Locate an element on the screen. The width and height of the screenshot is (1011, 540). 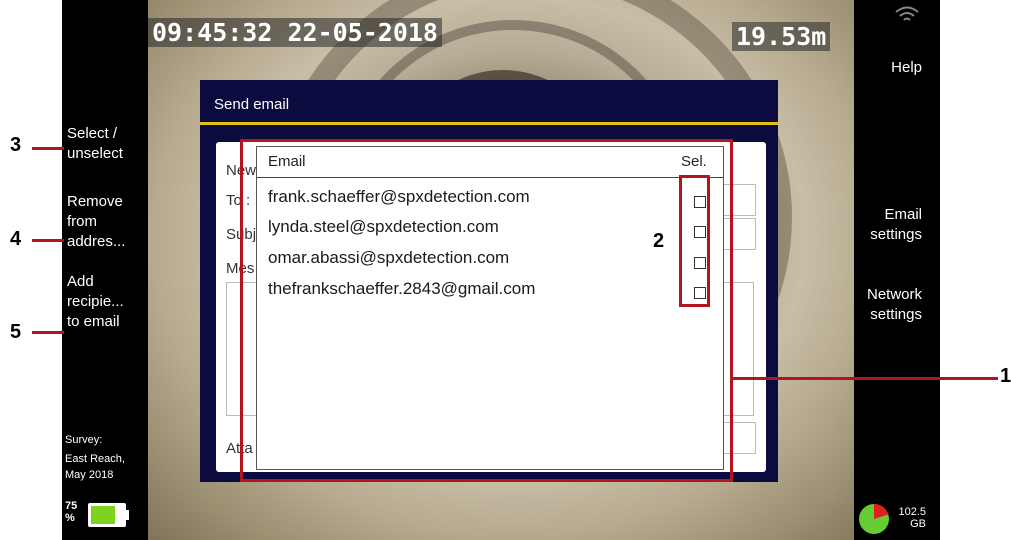
callout-4-line is located at coordinates (48, 240).